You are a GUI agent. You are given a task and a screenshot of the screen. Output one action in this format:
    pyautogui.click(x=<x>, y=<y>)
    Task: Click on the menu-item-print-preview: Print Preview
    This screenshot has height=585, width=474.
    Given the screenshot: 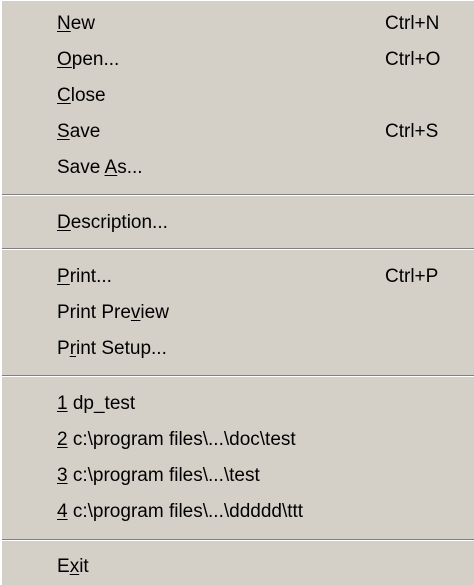 What is the action you would take?
    pyautogui.click(x=238, y=313)
    